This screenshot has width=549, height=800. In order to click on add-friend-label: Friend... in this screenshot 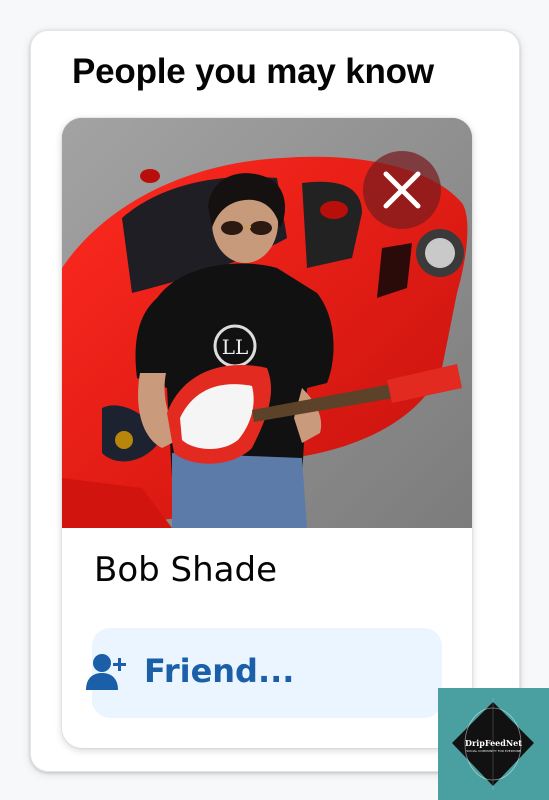, I will do `click(219, 671)`.